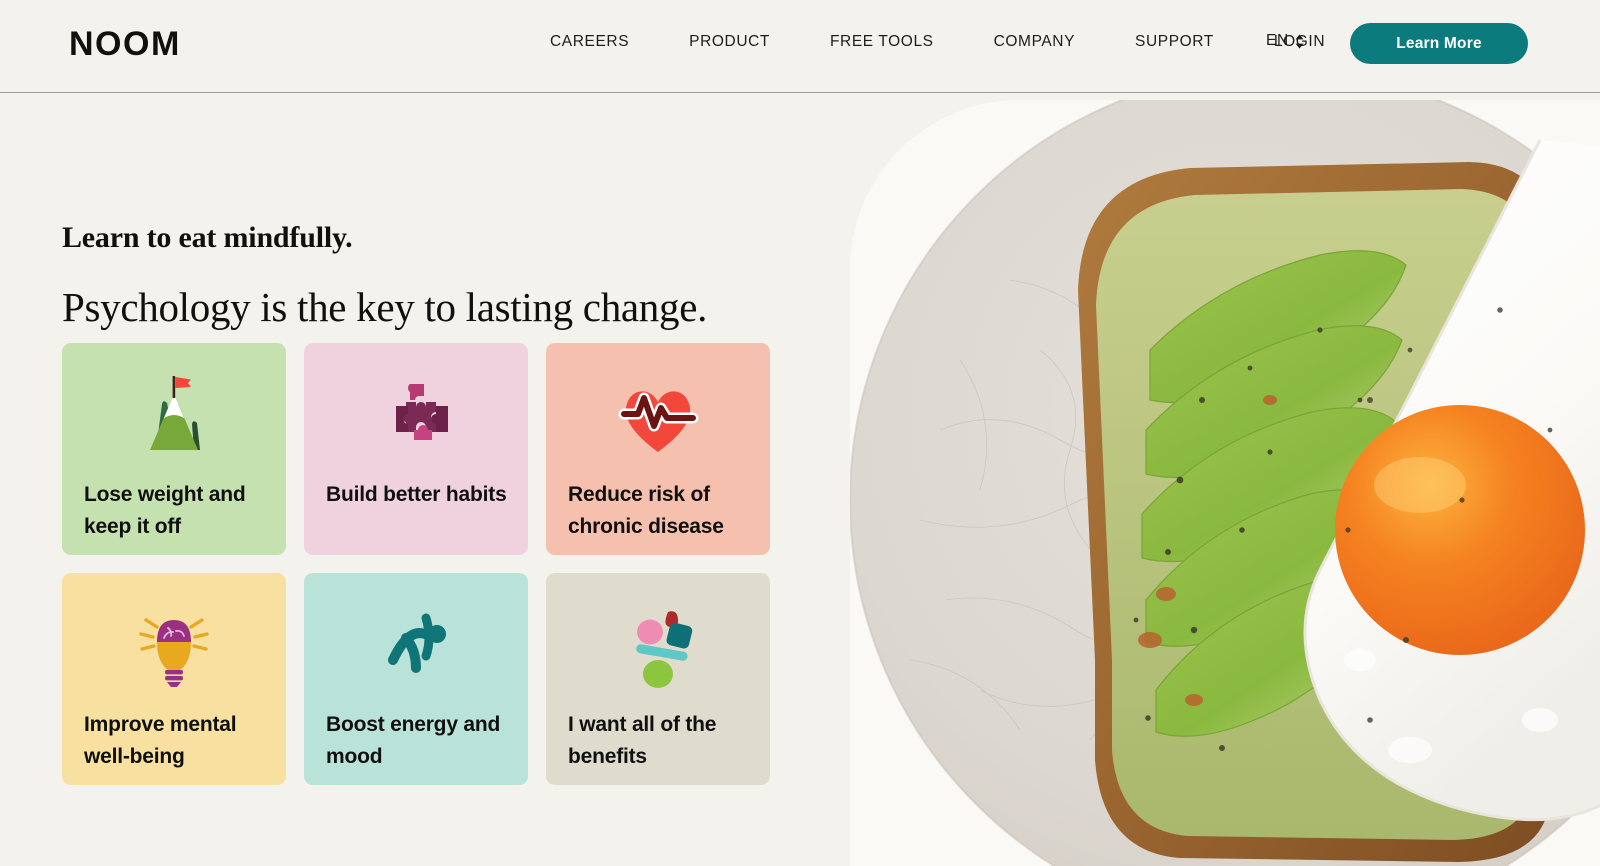 This screenshot has width=1600, height=866. What do you see at coordinates (646, 510) in the screenshot?
I see `benefit-card-label: Reduce risk of chronic disease` at bounding box center [646, 510].